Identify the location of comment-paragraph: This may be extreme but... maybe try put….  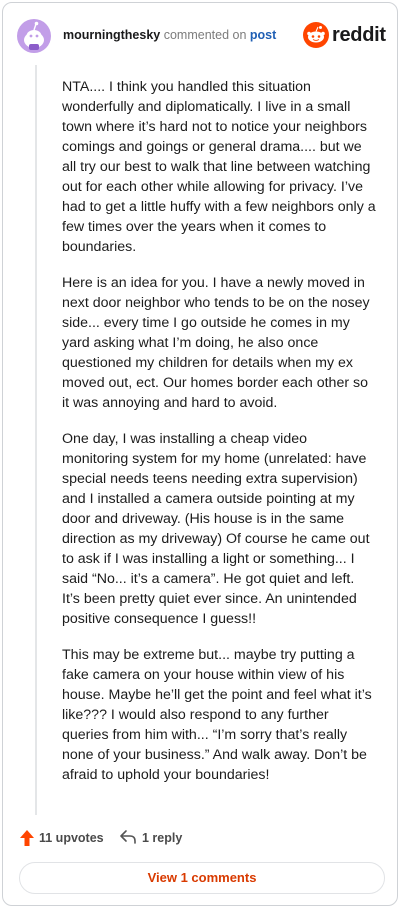
(217, 715).